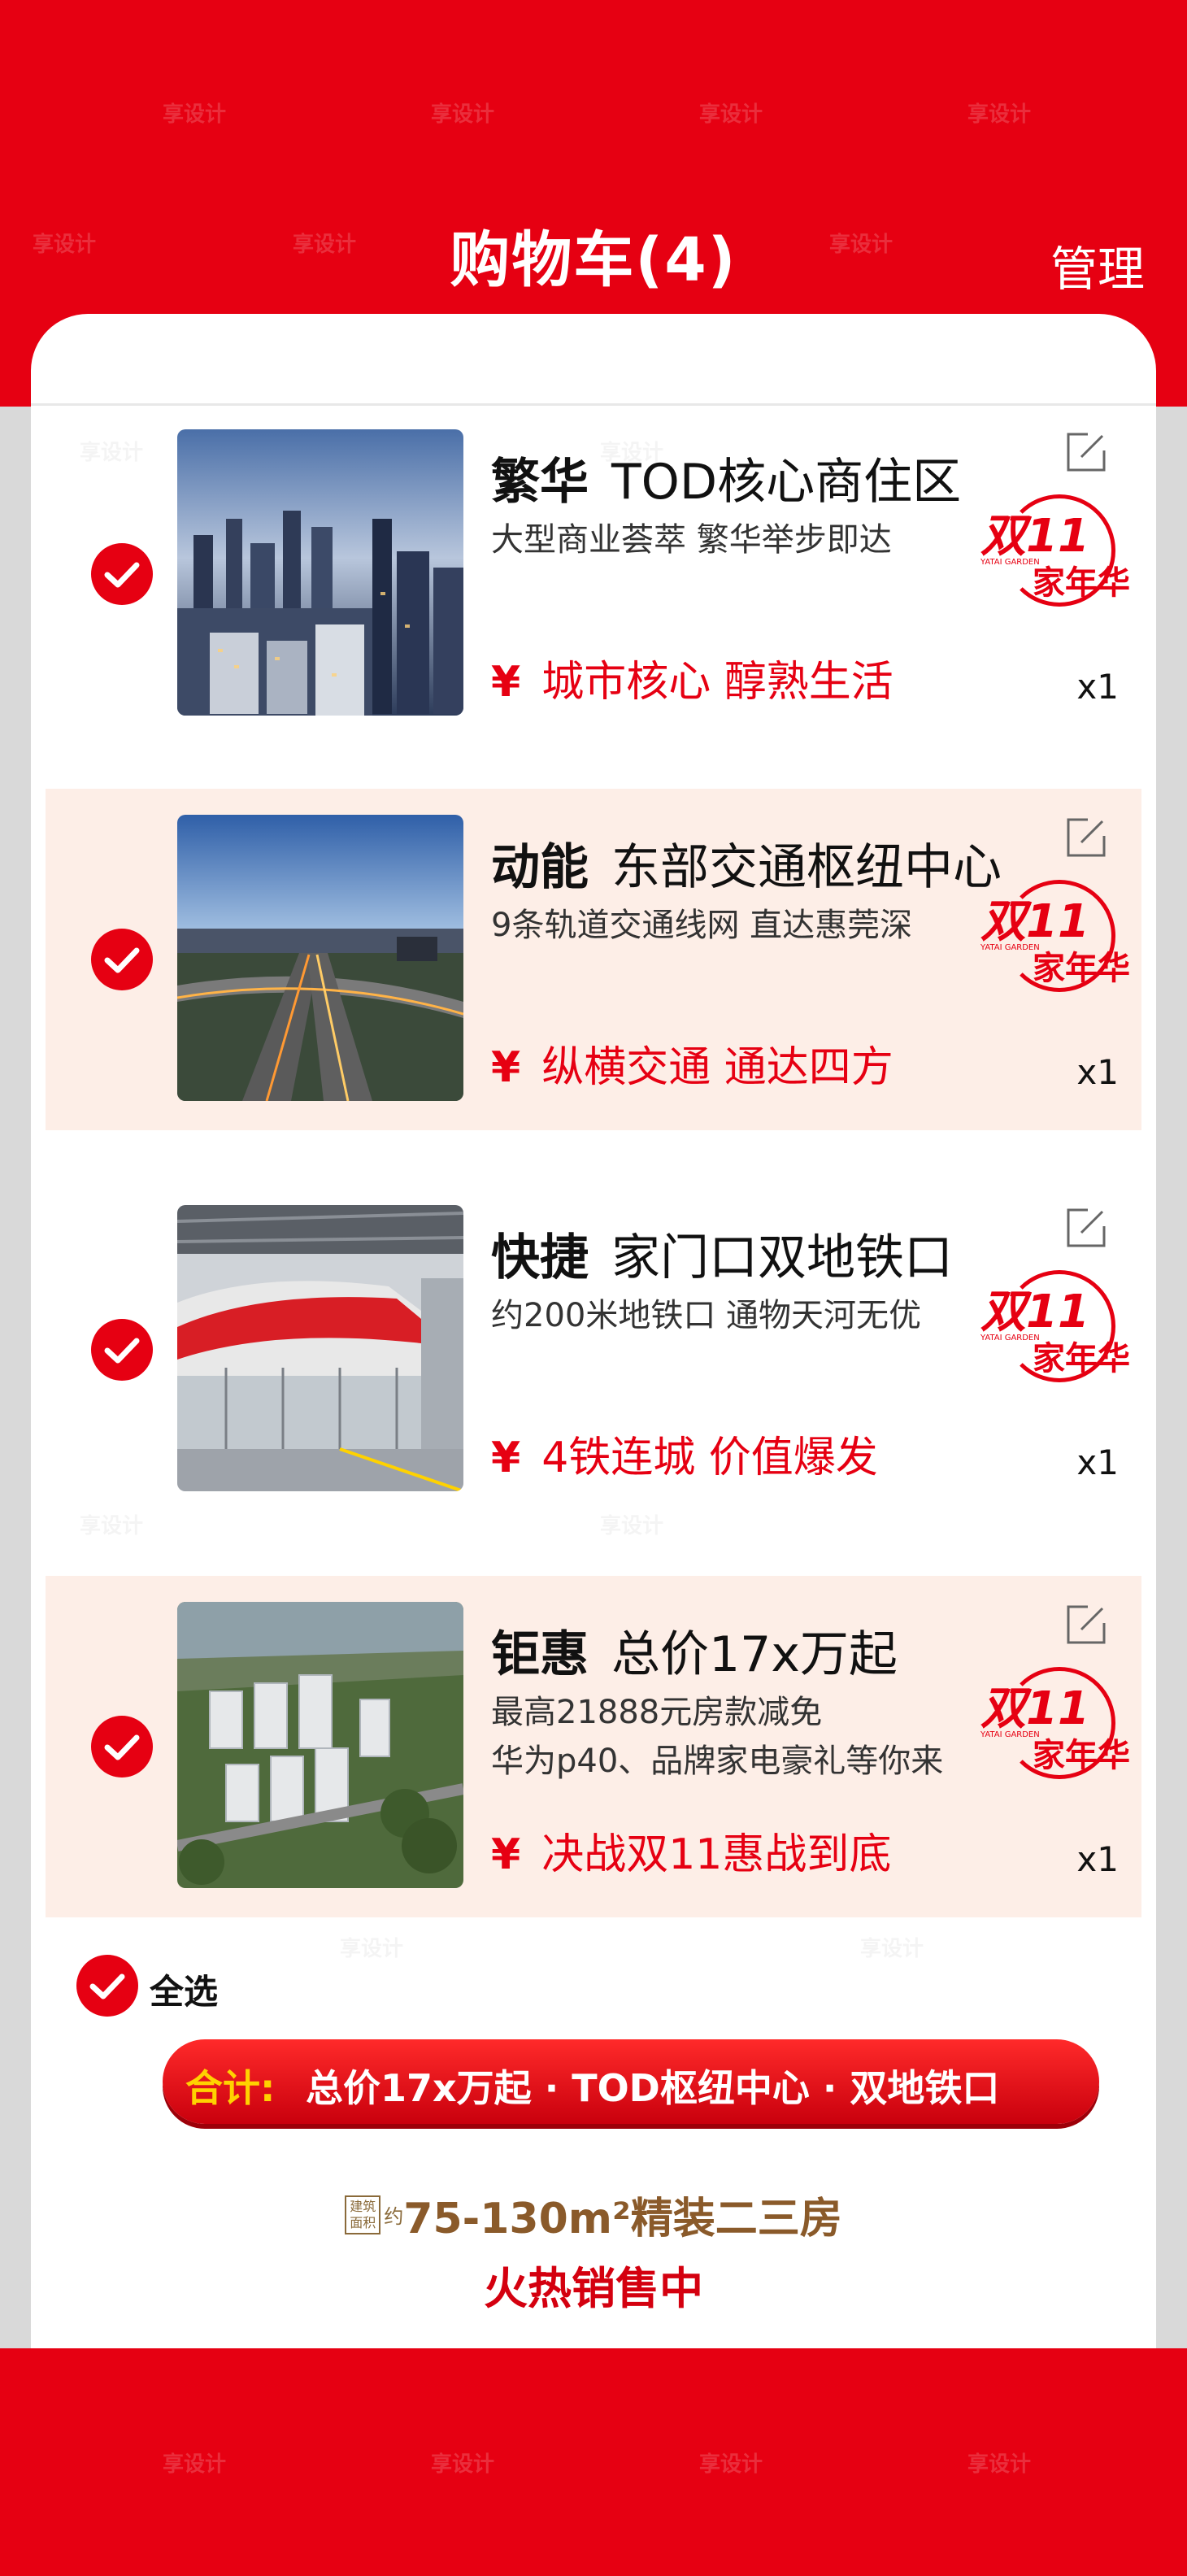  What do you see at coordinates (691, 540) in the screenshot?
I see `item-subtitle: 大型商业荟萃 繁华举步即达` at bounding box center [691, 540].